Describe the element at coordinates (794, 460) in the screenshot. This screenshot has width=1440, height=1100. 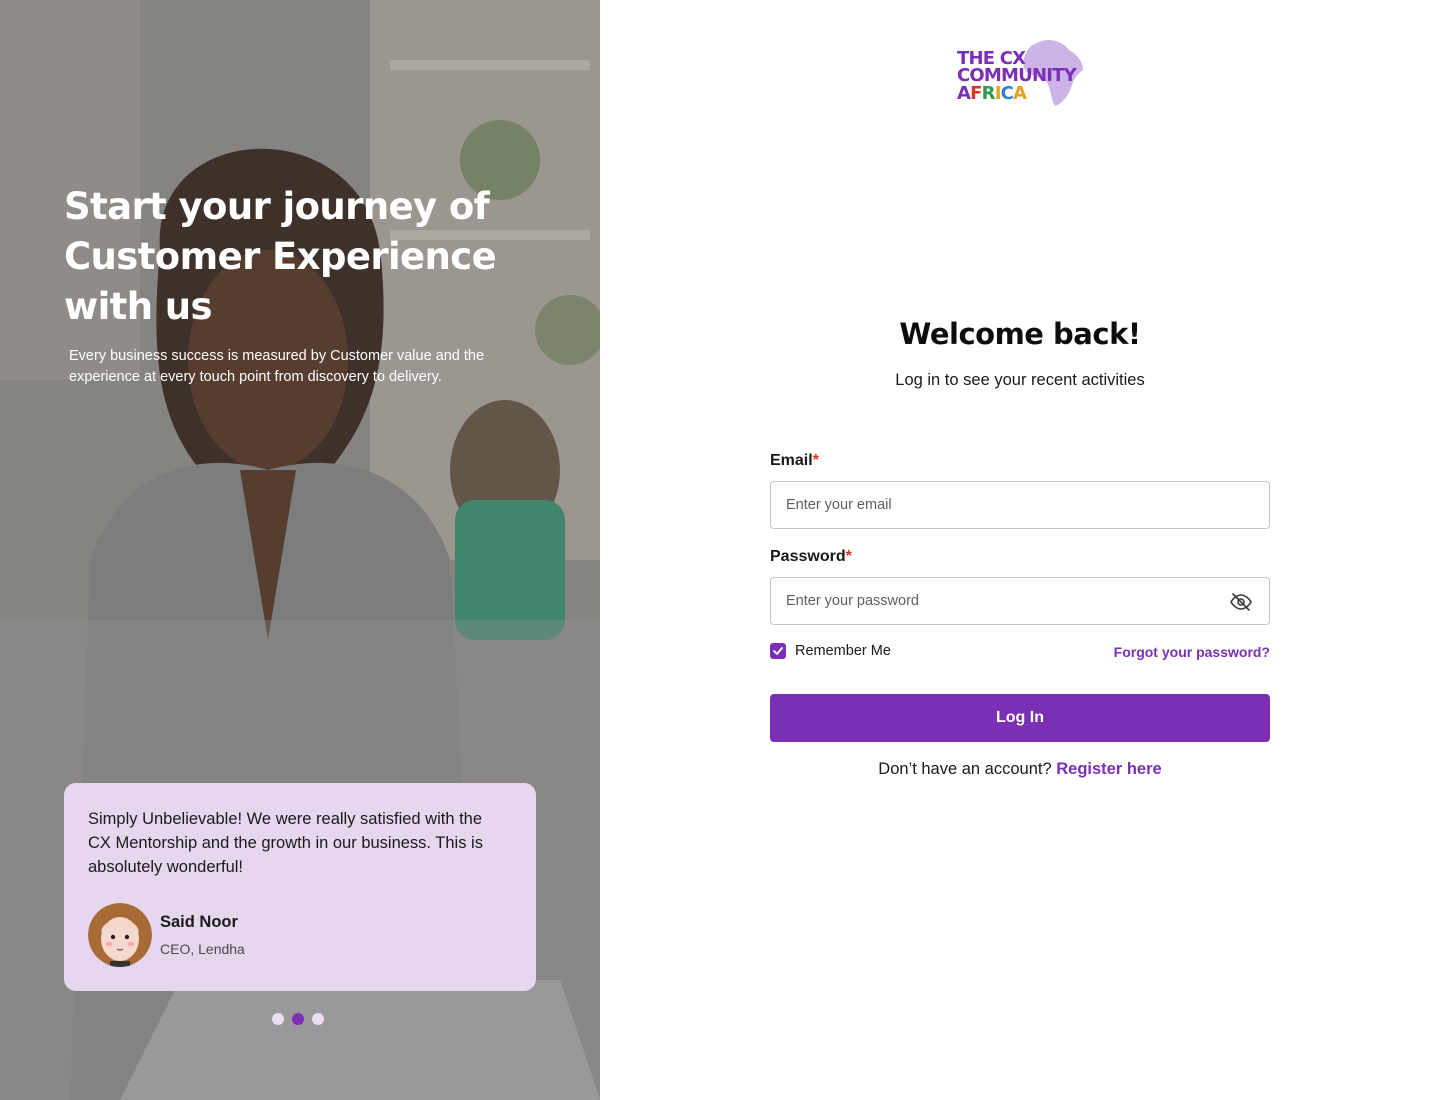
I see `email-label: Email*` at that location.